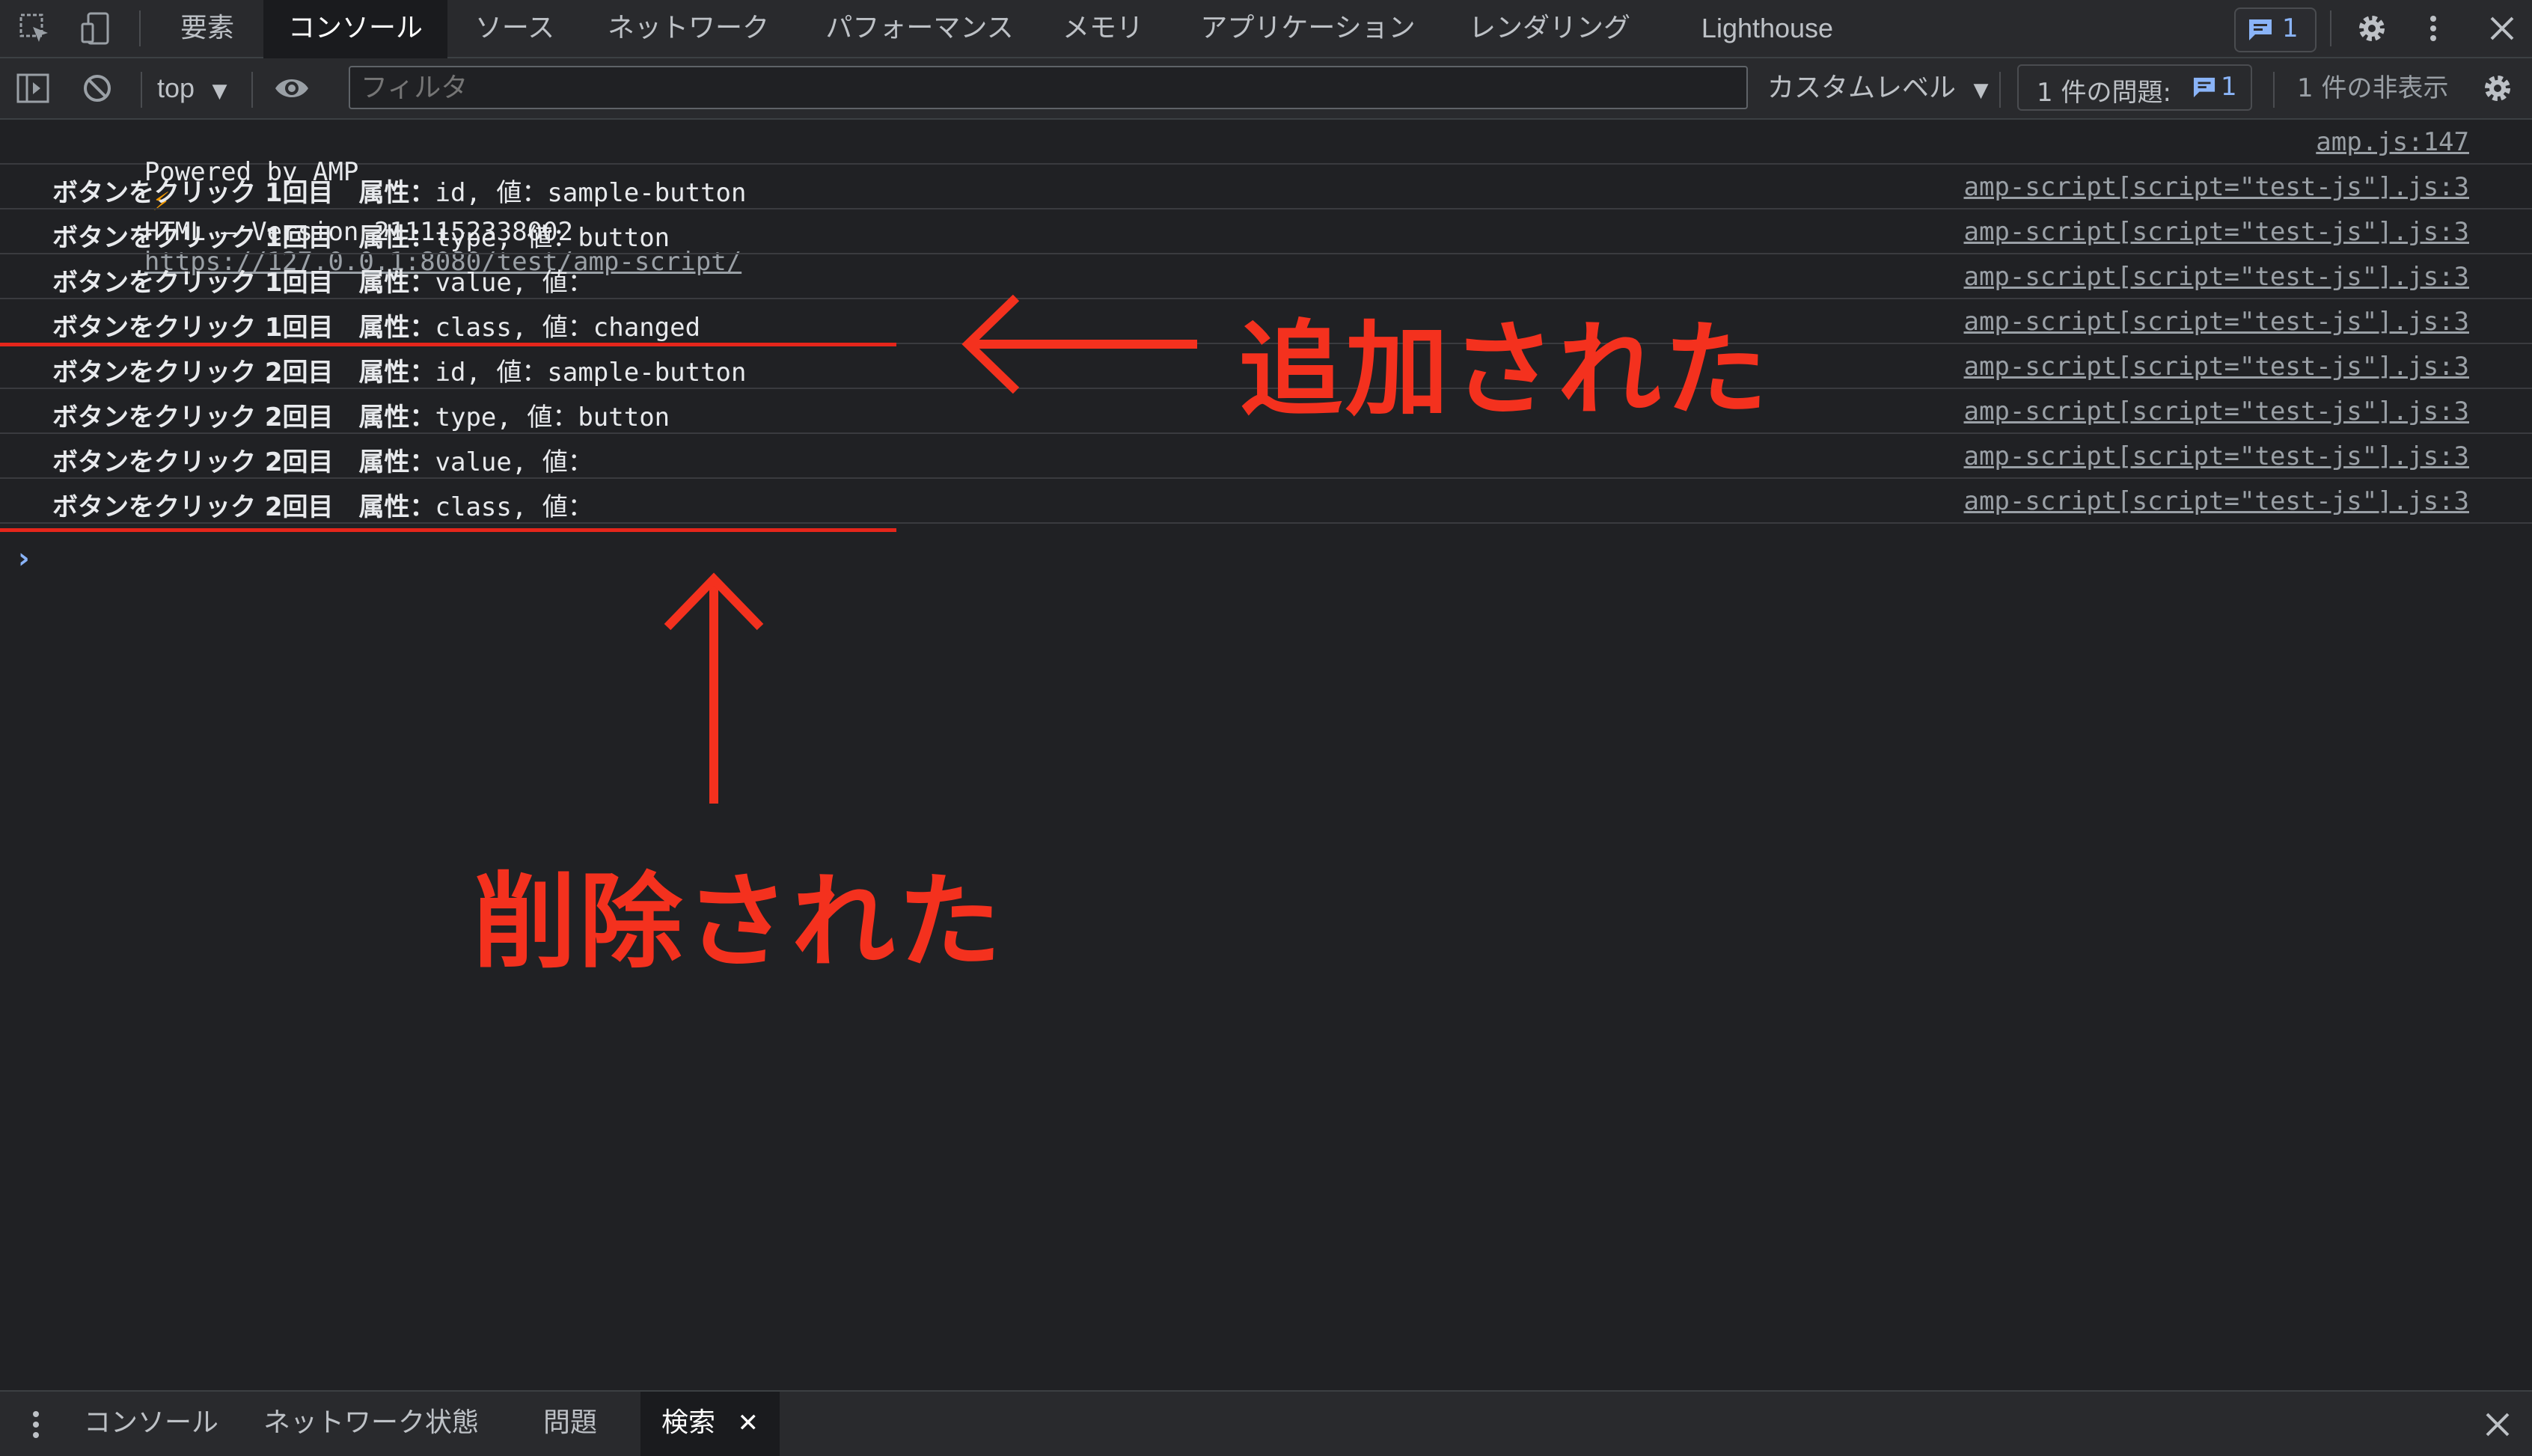 This screenshot has width=2532, height=1456. I want to click on show-sidebar-icon, so click(33, 88).